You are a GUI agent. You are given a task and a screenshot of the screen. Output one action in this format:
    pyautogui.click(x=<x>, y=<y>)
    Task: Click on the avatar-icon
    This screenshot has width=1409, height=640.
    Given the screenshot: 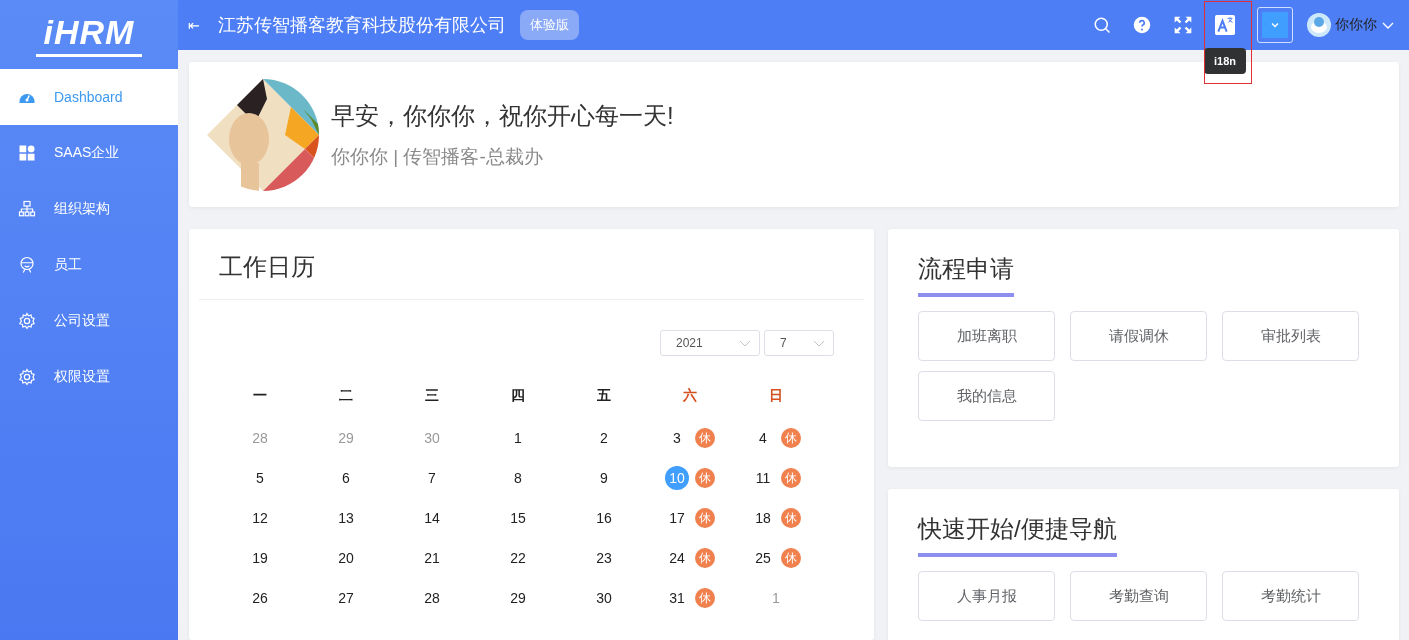 What is the action you would take?
    pyautogui.click(x=1319, y=25)
    